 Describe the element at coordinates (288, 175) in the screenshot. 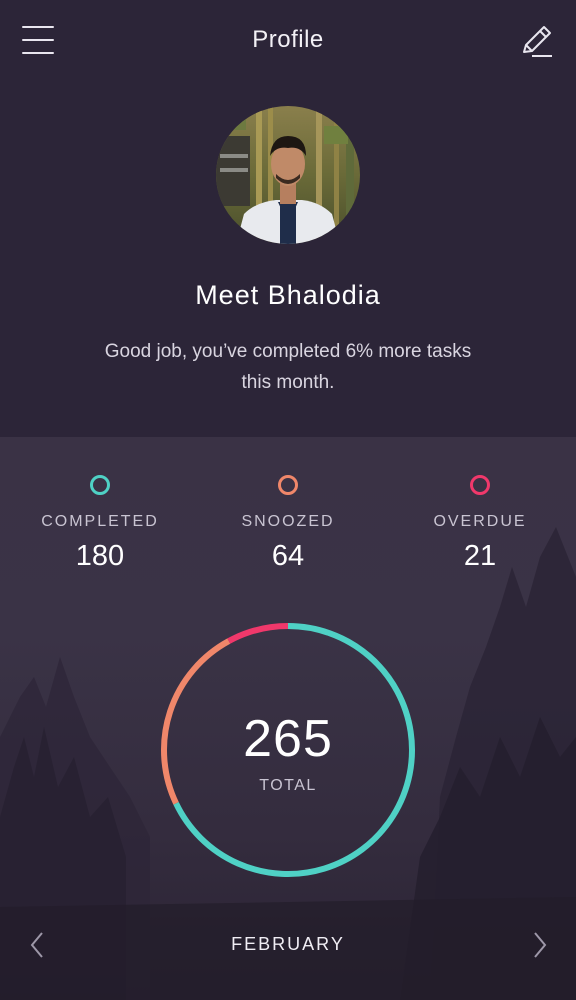

I see `avatar` at that location.